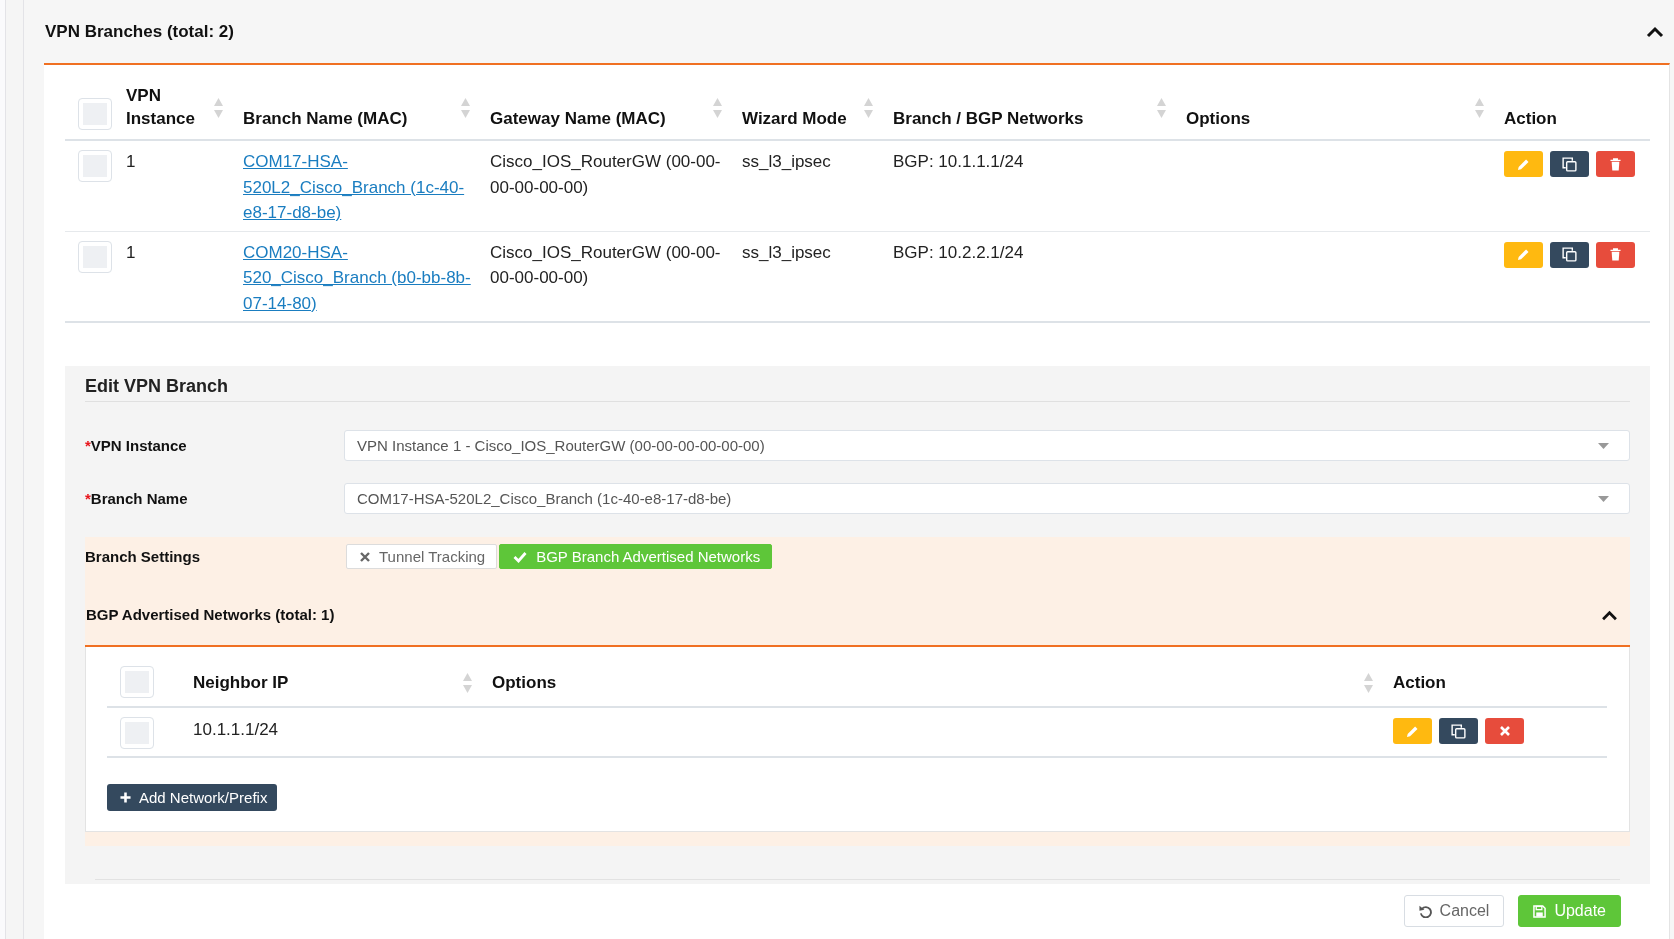  I want to click on add-button: Add Network/Prefix, so click(192, 797).